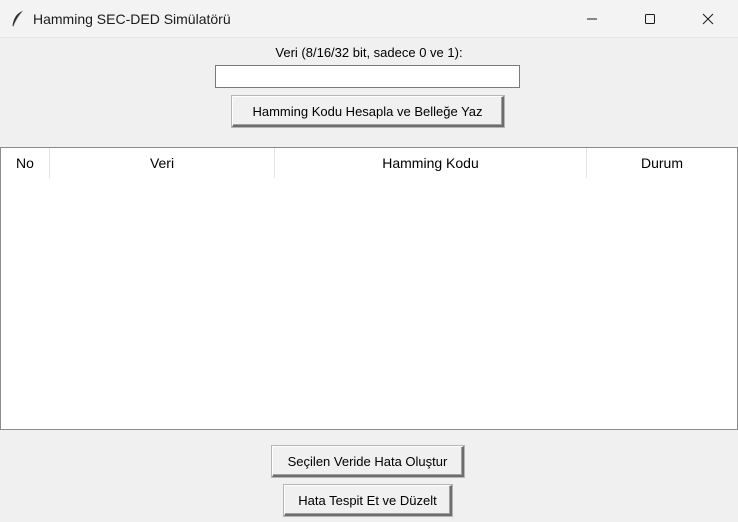 Image resolution: width=738 pixels, height=522 pixels. What do you see at coordinates (368, 461) in the screenshot?
I see `inject-error-button: Seçilen Veride Hata Oluştur` at bounding box center [368, 461].